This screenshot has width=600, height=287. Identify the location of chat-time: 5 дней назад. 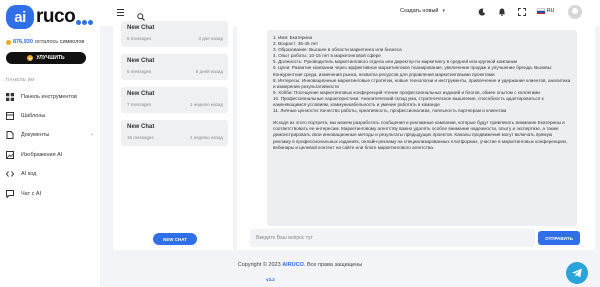
(209, 71).